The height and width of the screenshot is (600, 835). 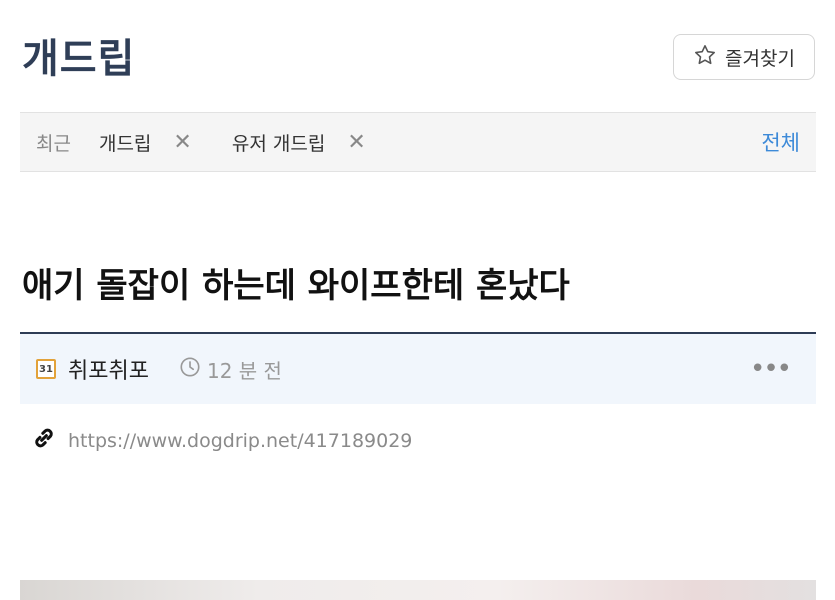 I want to click on post-url: https://www.dogdrip.net/417189029, so click(x=240, y=441).